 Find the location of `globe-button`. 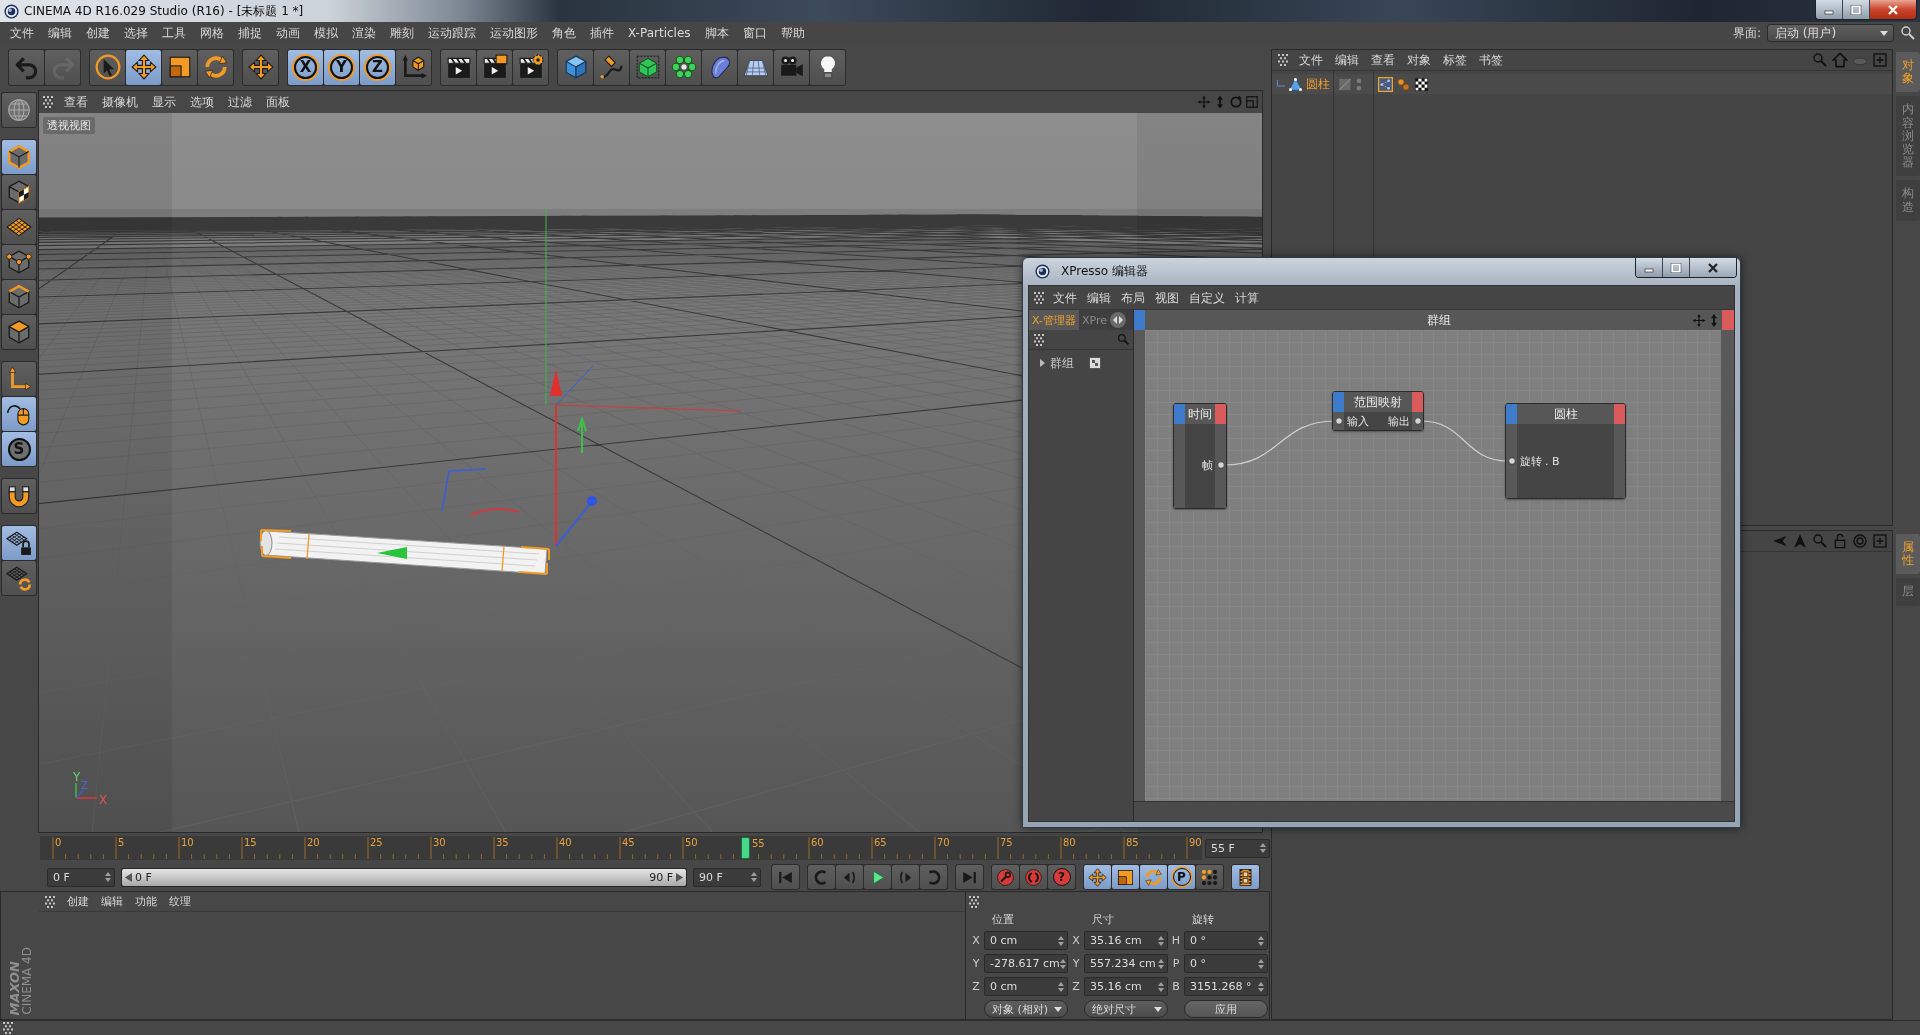

globe-button is located at coordinates (19, 110).